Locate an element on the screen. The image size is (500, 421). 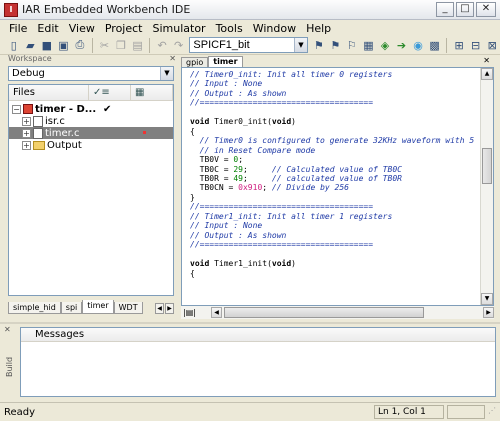
new-file-icon: ▯ is located at coordinates (14, 45).